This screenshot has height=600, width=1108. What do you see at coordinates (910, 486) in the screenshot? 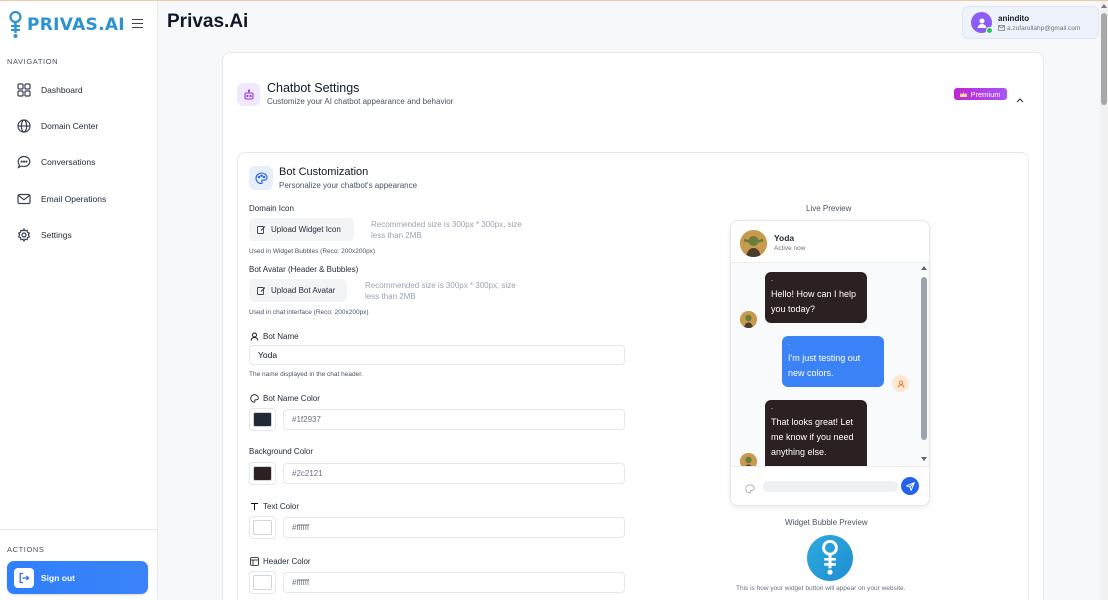
I see `send-button` at bounding box center [910, 486].